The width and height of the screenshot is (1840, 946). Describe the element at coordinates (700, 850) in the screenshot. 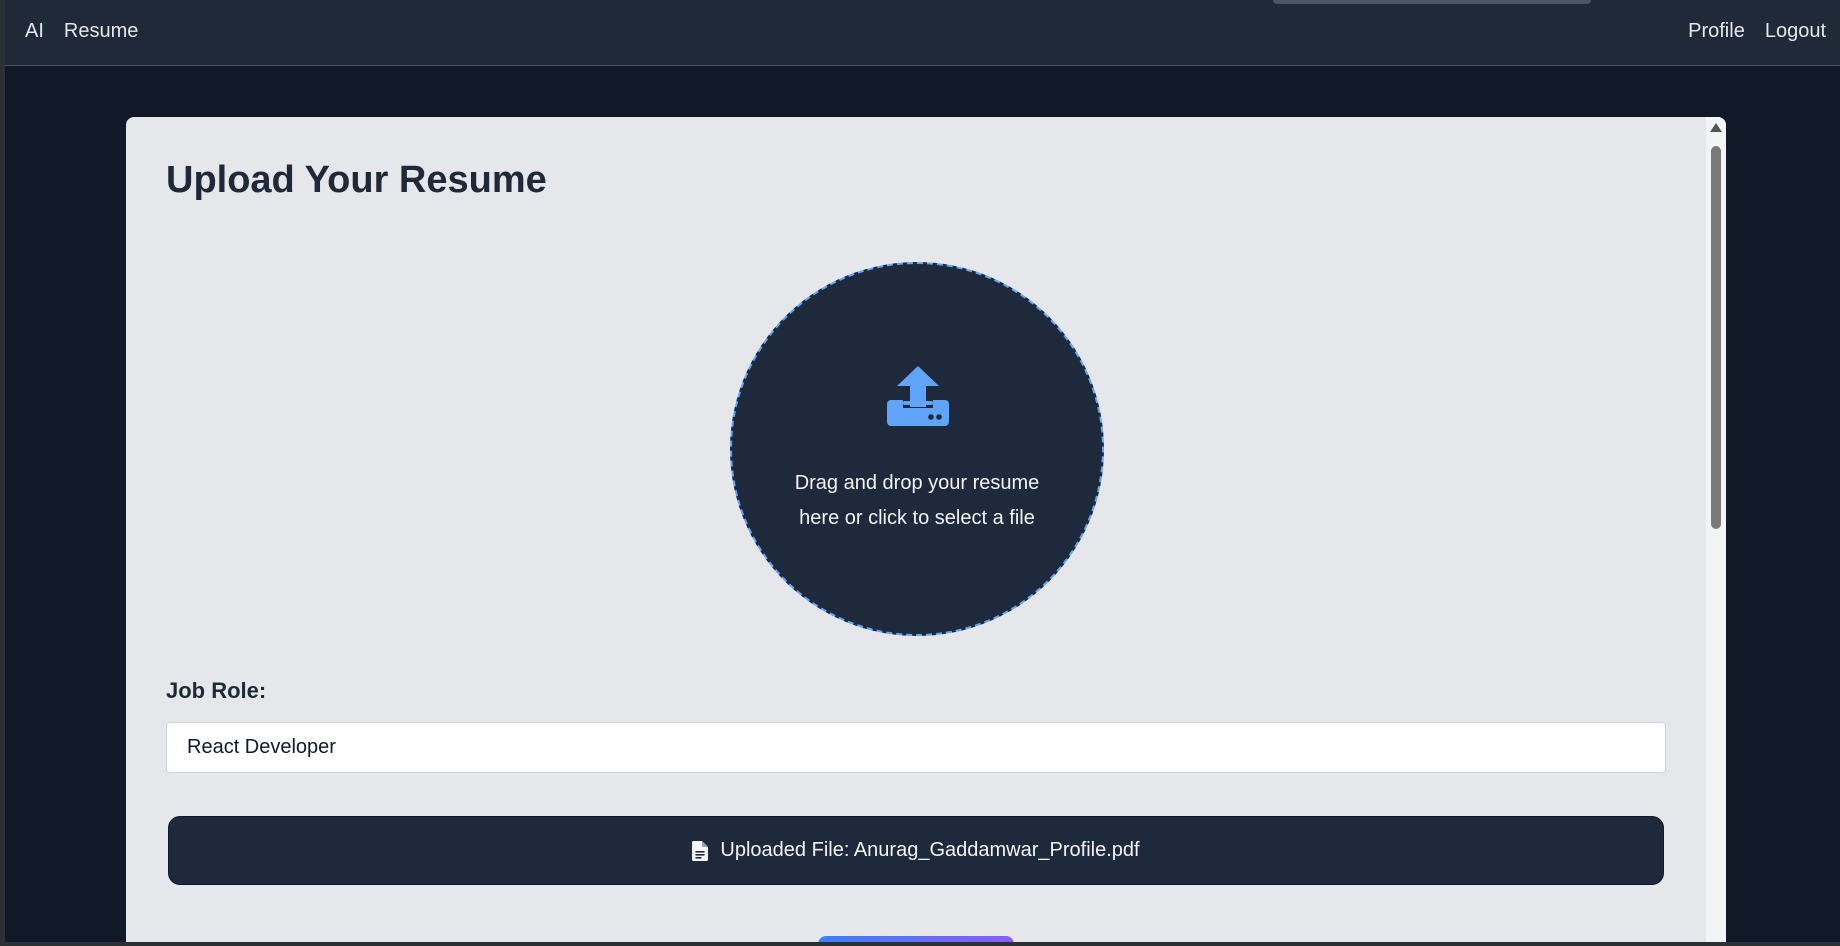

I see `document-icon` at that location.